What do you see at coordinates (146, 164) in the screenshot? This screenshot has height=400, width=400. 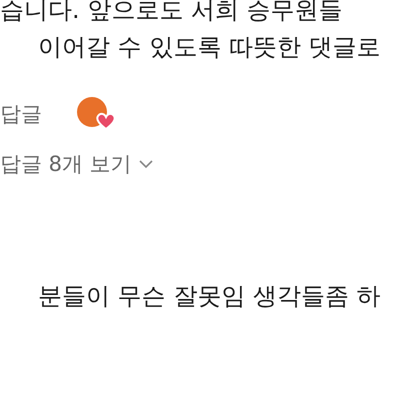 I see `chevron-down-icon` at bounding box center [146, 164].